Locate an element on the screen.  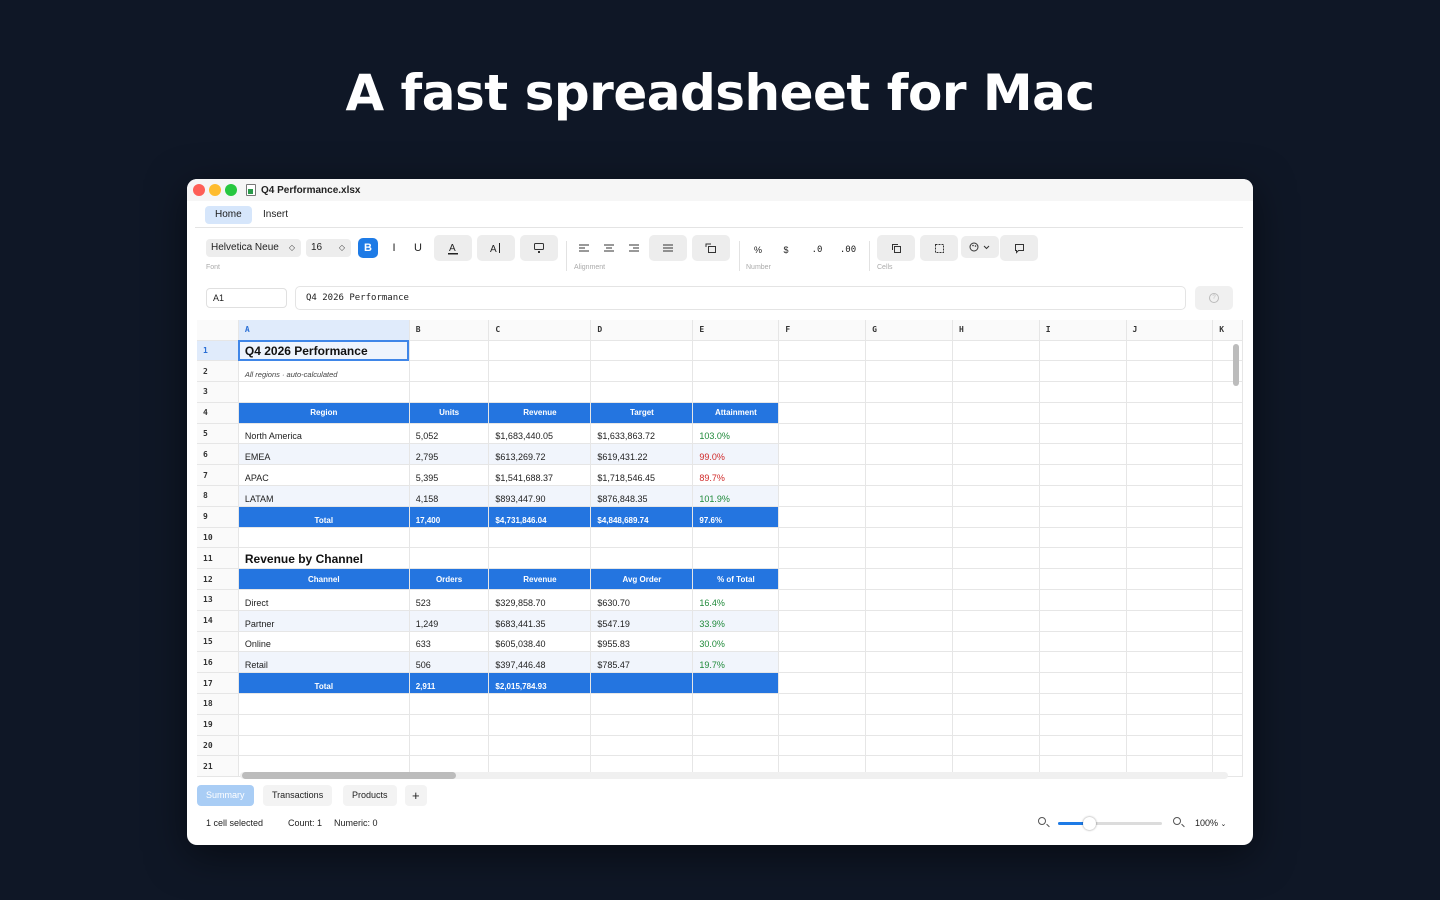
total-cell: Total is located at coordinates (324, 683).